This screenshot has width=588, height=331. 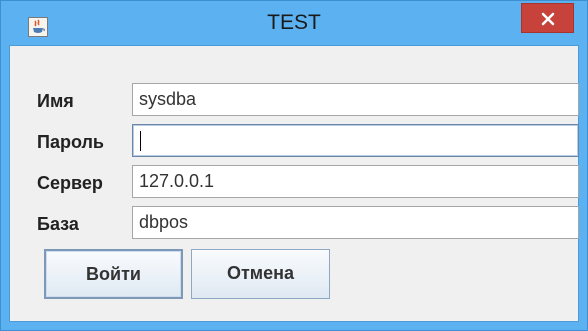 I want to click on title-bar: TEST, so click(x=294, y=23).